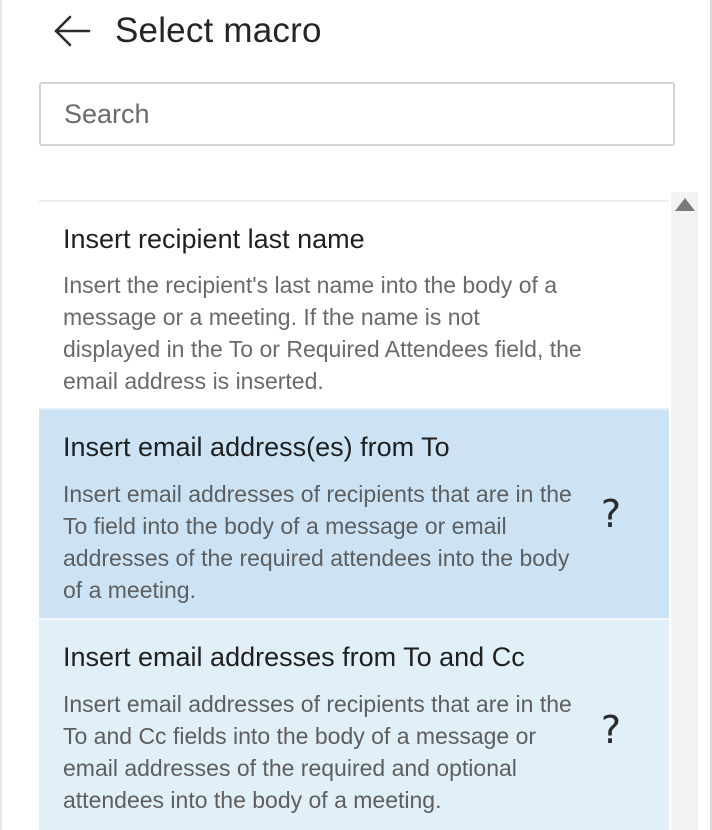 This screenshot has height=830, width=712. What do you see at coordinates (256, 447) in the screenshot?
I see `macro-item-title: Insert email address(es) from To` at bounding box center [256, 447].